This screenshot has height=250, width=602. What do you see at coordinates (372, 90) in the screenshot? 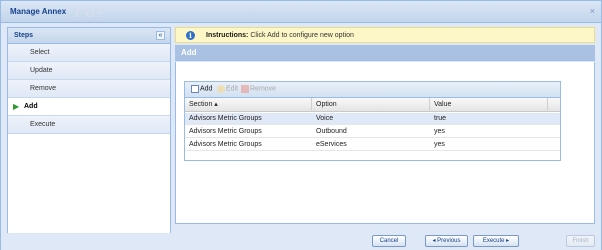
I see `grid-toolbar: Add Edit Remove` at bounding box center [372, 90].